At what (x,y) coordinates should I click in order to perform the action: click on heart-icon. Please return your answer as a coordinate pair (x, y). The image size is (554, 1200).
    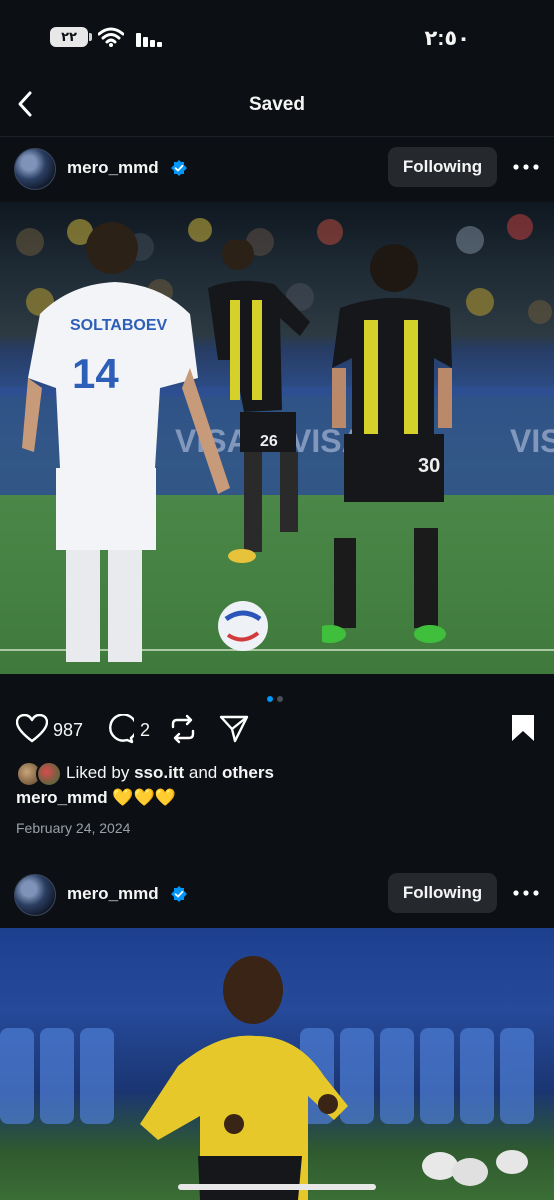
    Looking at the image, I should click on (32, 729).